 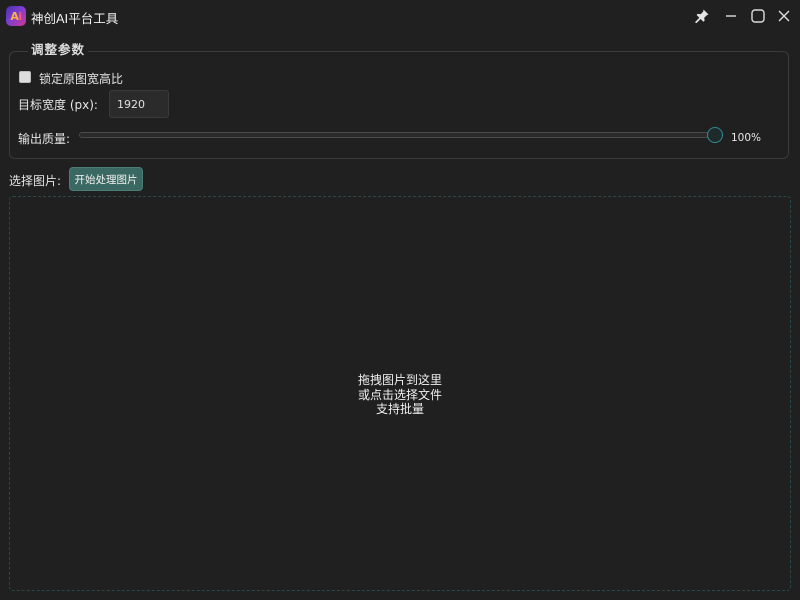 I want to click on quality-slider-fill, so click(x=397, y=135).